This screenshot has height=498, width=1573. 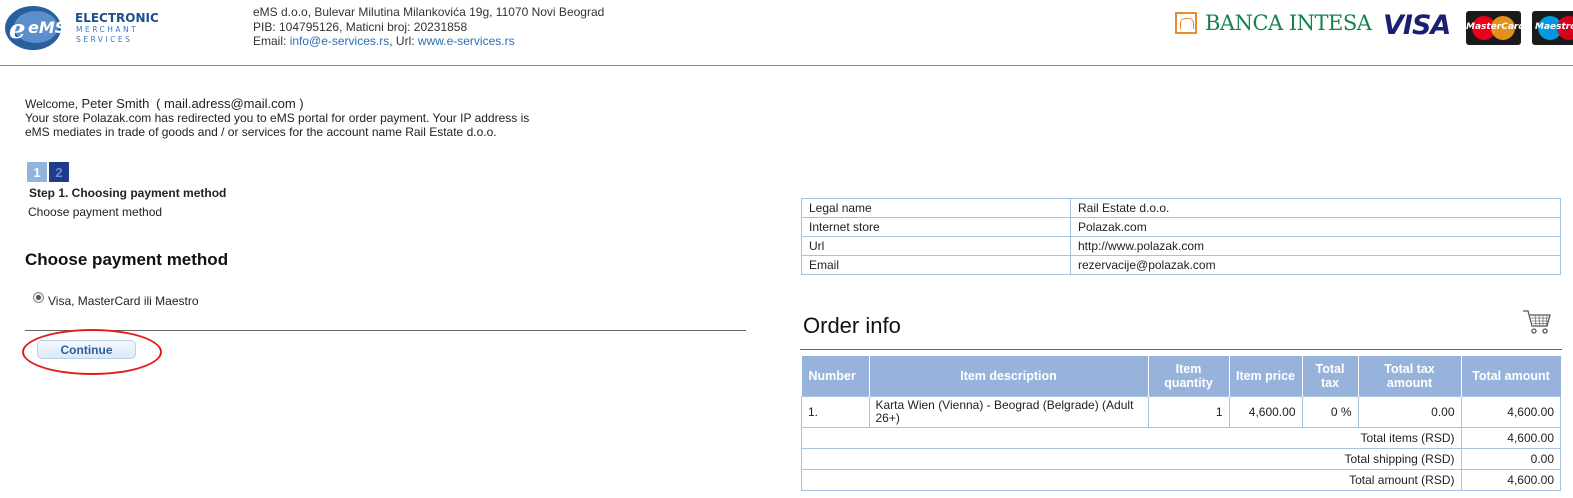 What do you see at coordinates (1510, 459) in the screenshot?
I see `total-value: 0.00` at bounding box center [1510, 459].